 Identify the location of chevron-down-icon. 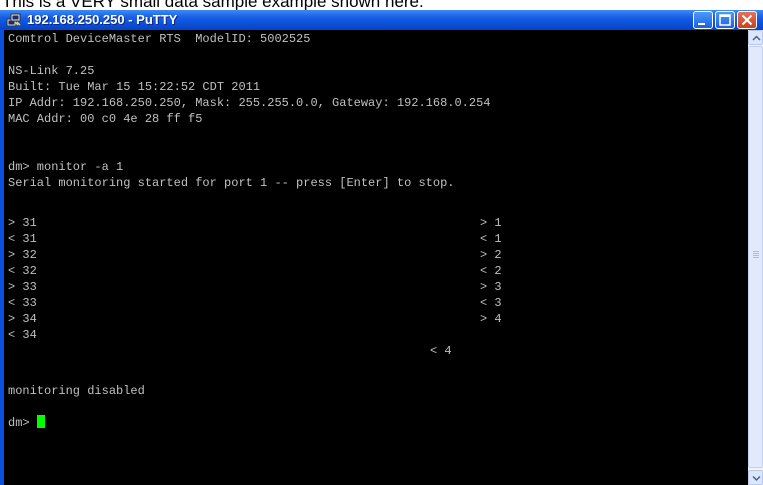
(756, 478).